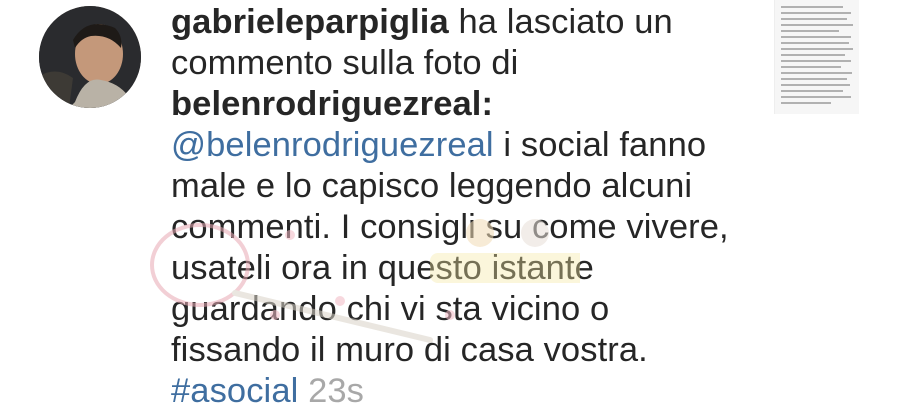  Describe the element at coordinates (234, 389) in the screenshot. I see `hashtag-link: #asocial` at that location.